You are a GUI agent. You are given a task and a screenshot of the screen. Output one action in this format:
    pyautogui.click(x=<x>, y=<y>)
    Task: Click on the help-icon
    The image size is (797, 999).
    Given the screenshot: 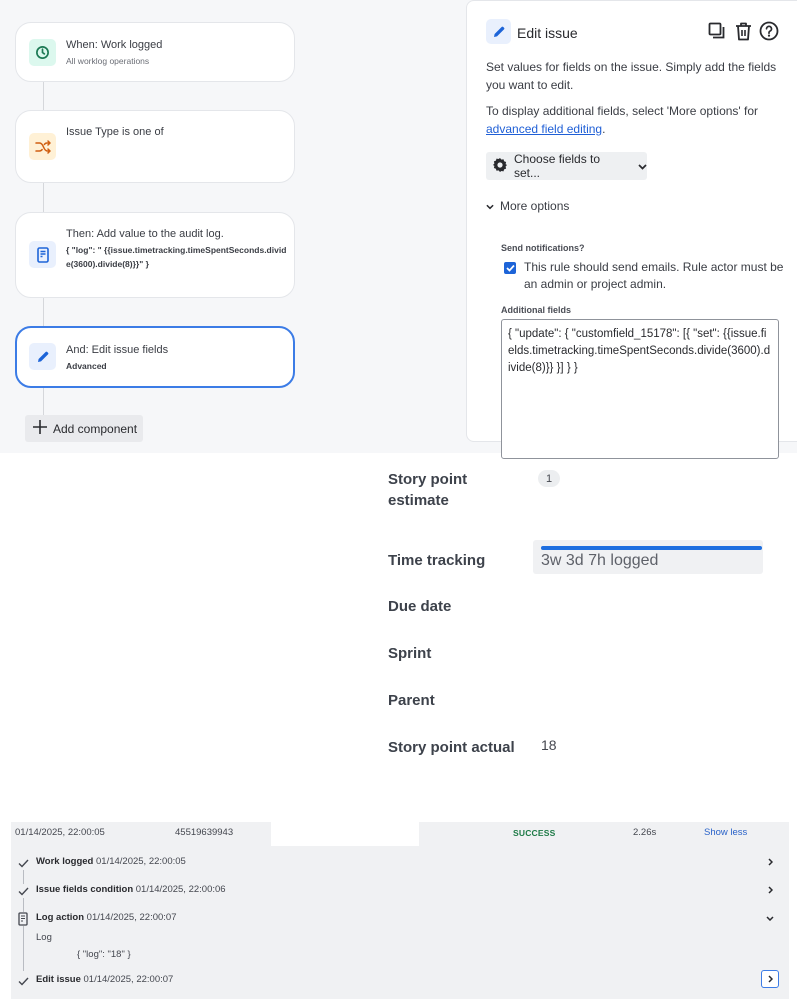 What is the action you would take?
    pyautogui.click(x=769, y=31)
    